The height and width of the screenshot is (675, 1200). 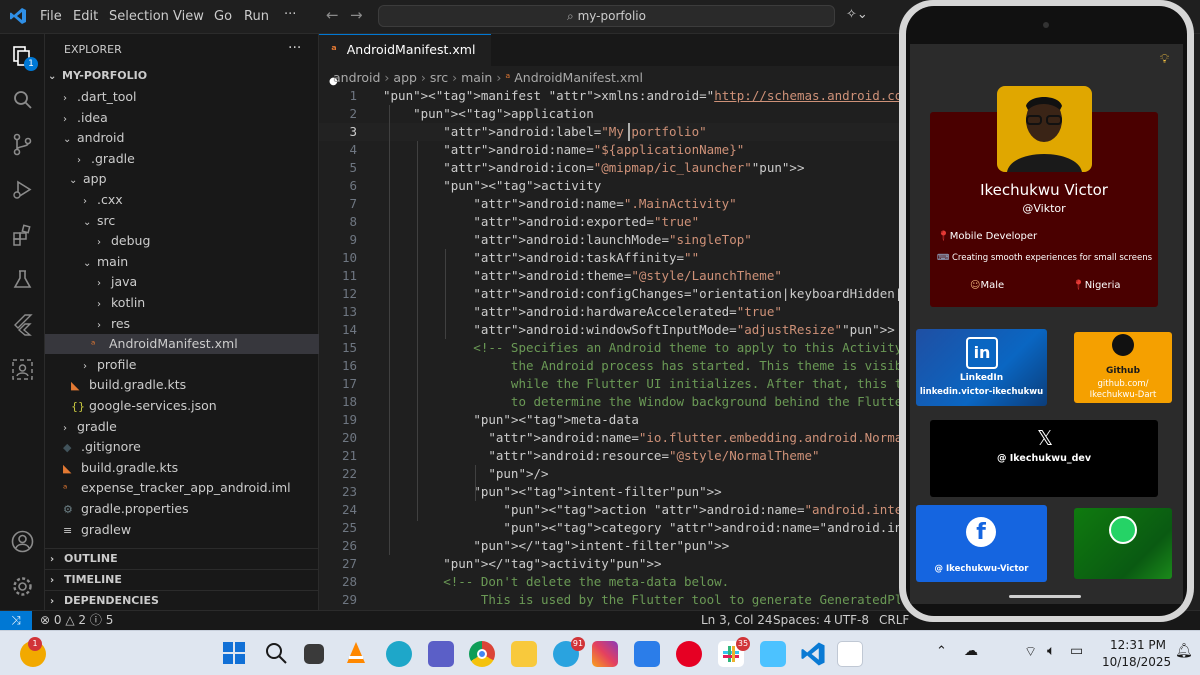 What do you see at coordinates (850, 654) in the screenshot?
I see `android-emulator-icon` at bounding box center [850, 654].